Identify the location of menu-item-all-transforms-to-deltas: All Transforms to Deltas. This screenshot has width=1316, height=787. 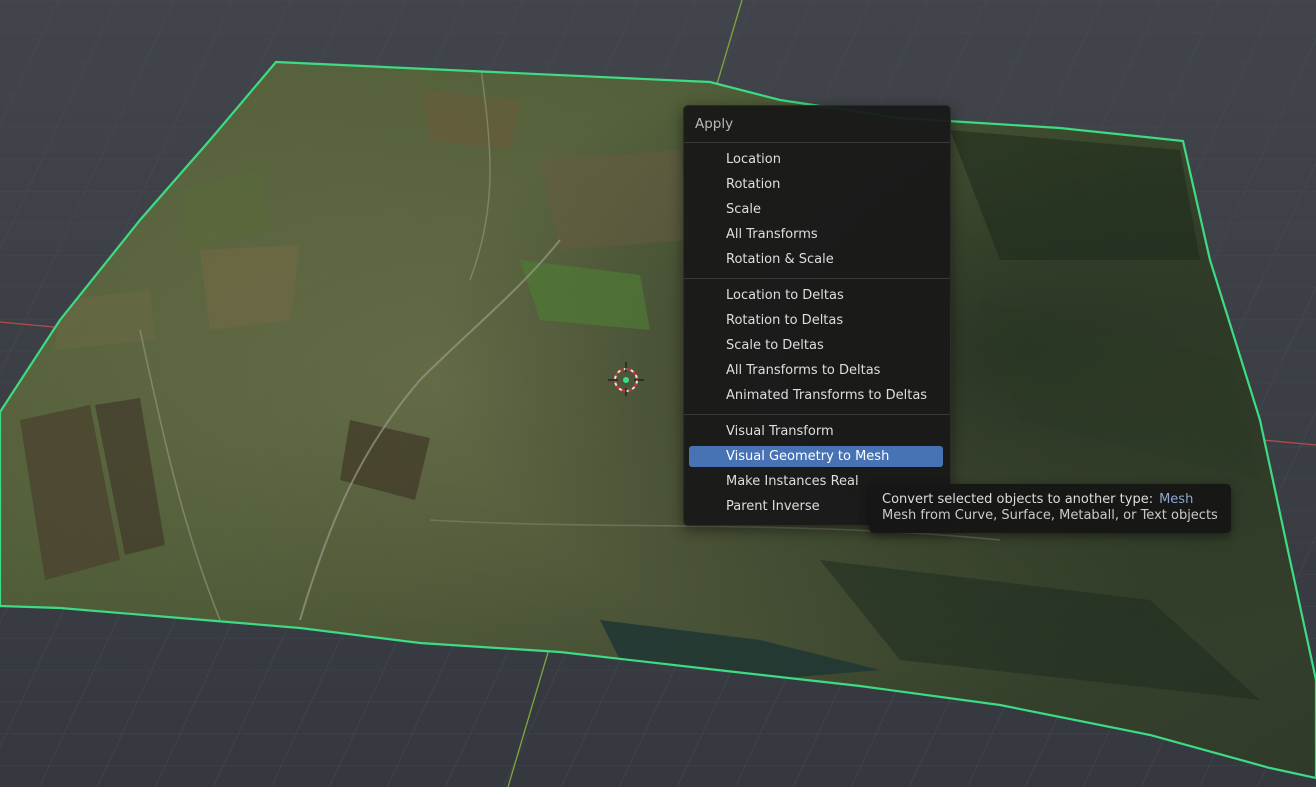
(816, 370).